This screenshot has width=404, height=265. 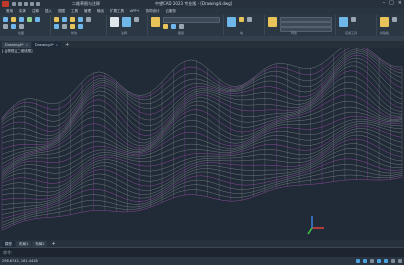 What do you see at coordinates (22, 11) in the screenshot?
I see `menu-item-solid: 实体` at bounding box center [22, 11].